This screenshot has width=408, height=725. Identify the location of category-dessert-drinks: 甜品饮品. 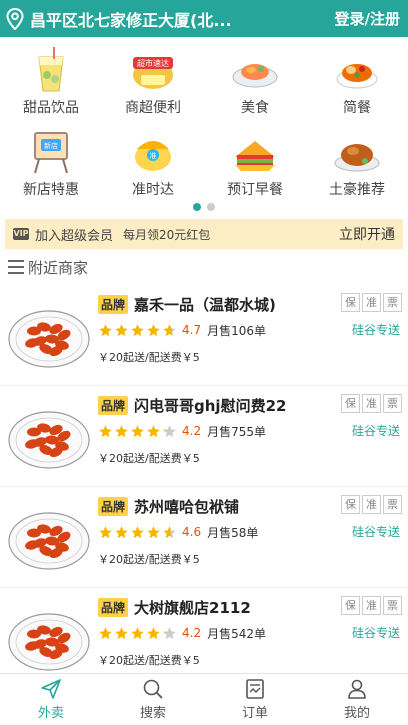
(51, 80).